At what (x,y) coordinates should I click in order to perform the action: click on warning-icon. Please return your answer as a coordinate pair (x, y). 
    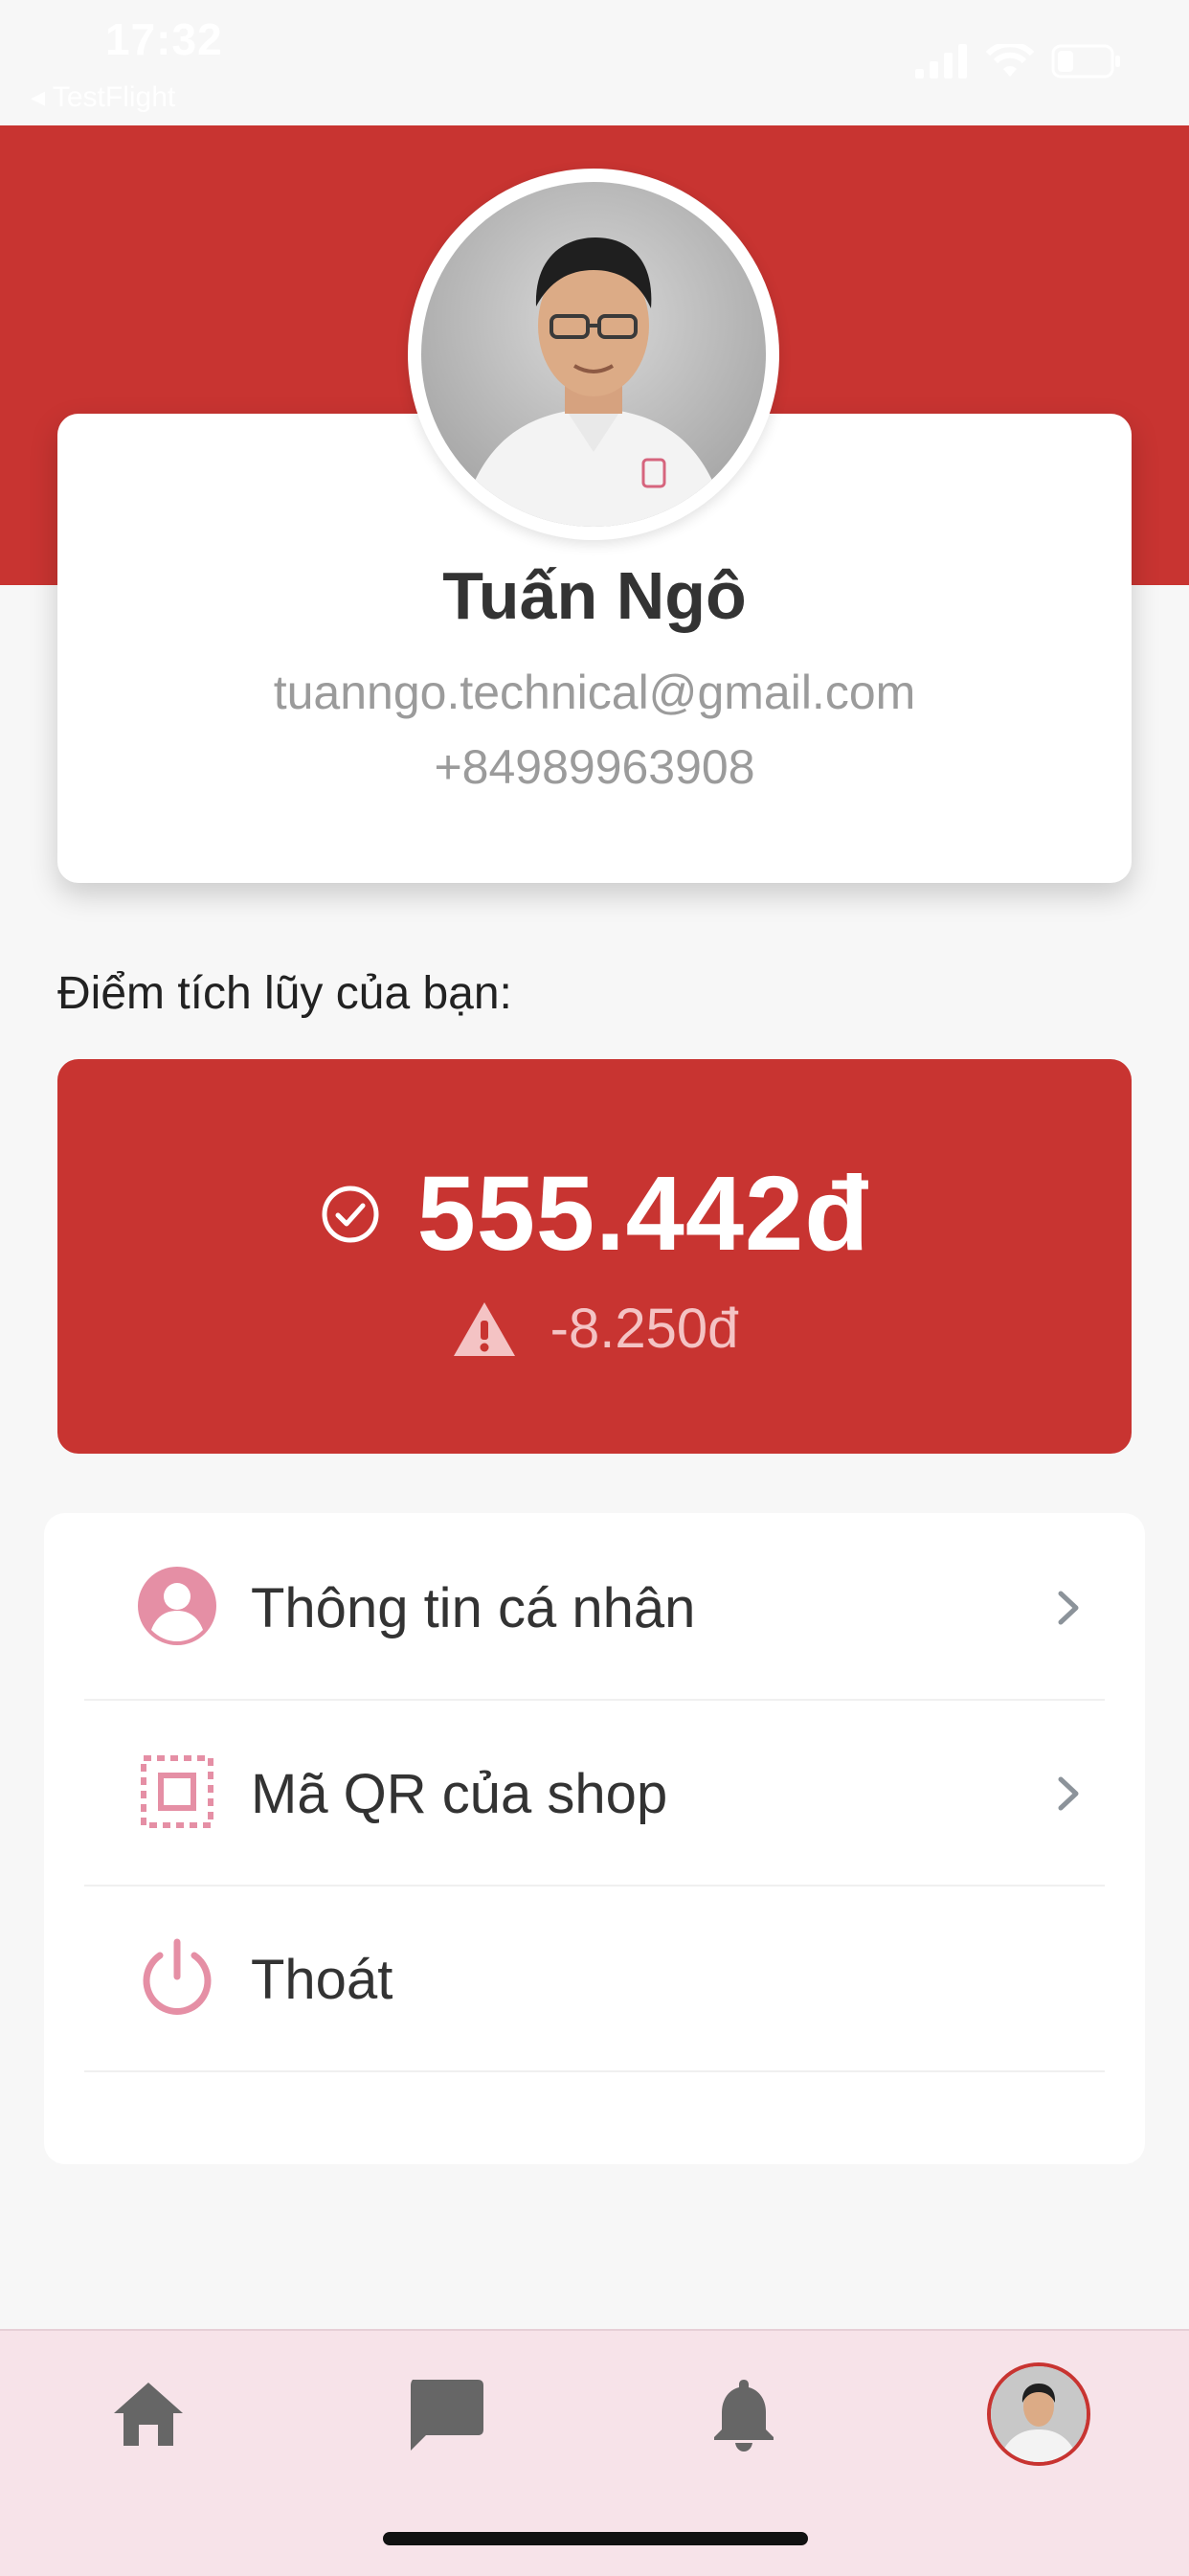
    Looking at the image, I should click on (484, 1328).